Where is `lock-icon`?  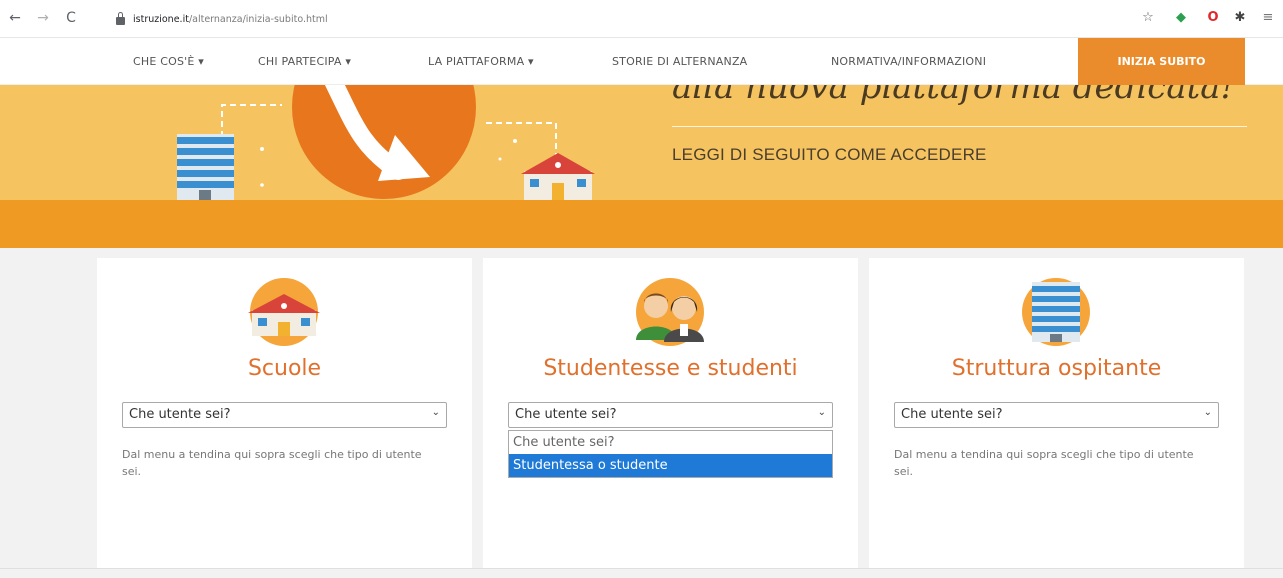
lock-icon is located at coordinates (120, 18).